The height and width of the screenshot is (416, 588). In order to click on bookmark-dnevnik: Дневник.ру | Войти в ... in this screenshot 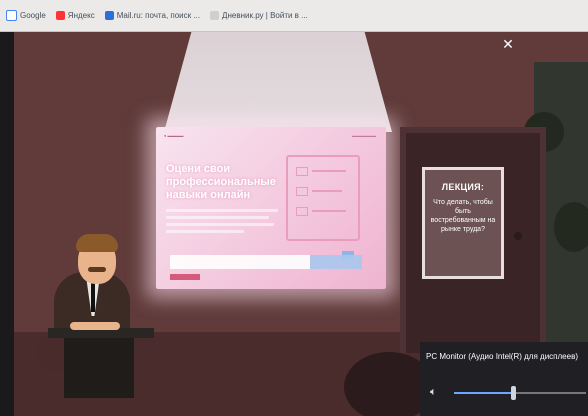, I will do `click(259, 15)`.